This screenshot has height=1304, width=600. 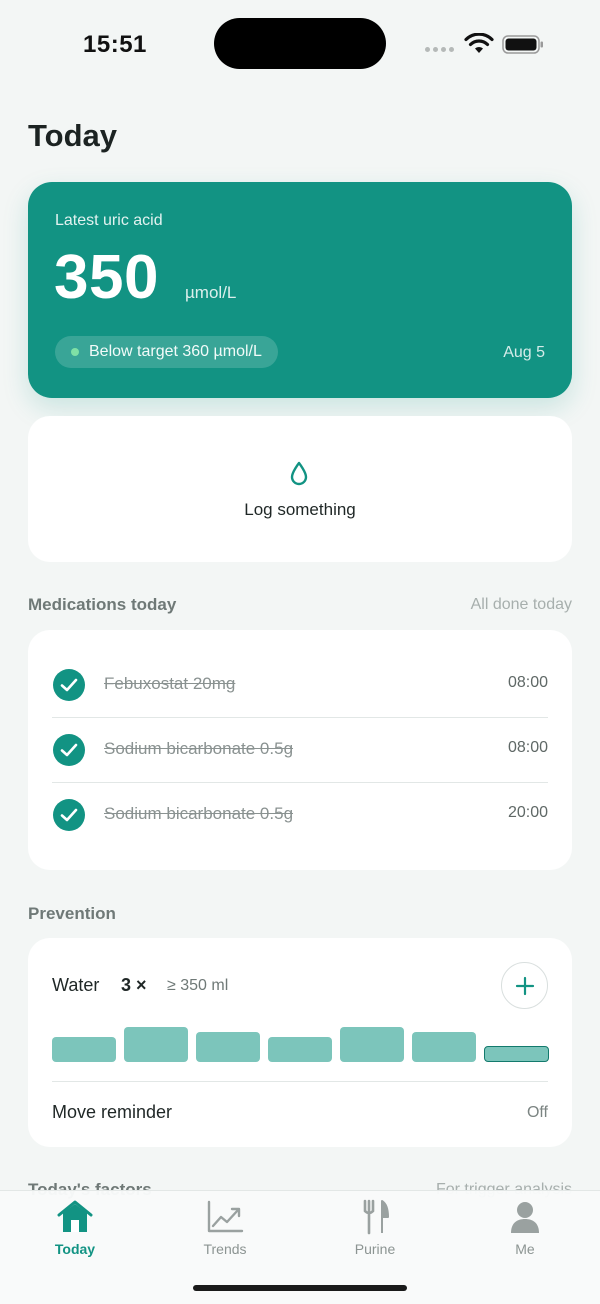 I want to click on water-drop-icon, so click(x=299, y=473).